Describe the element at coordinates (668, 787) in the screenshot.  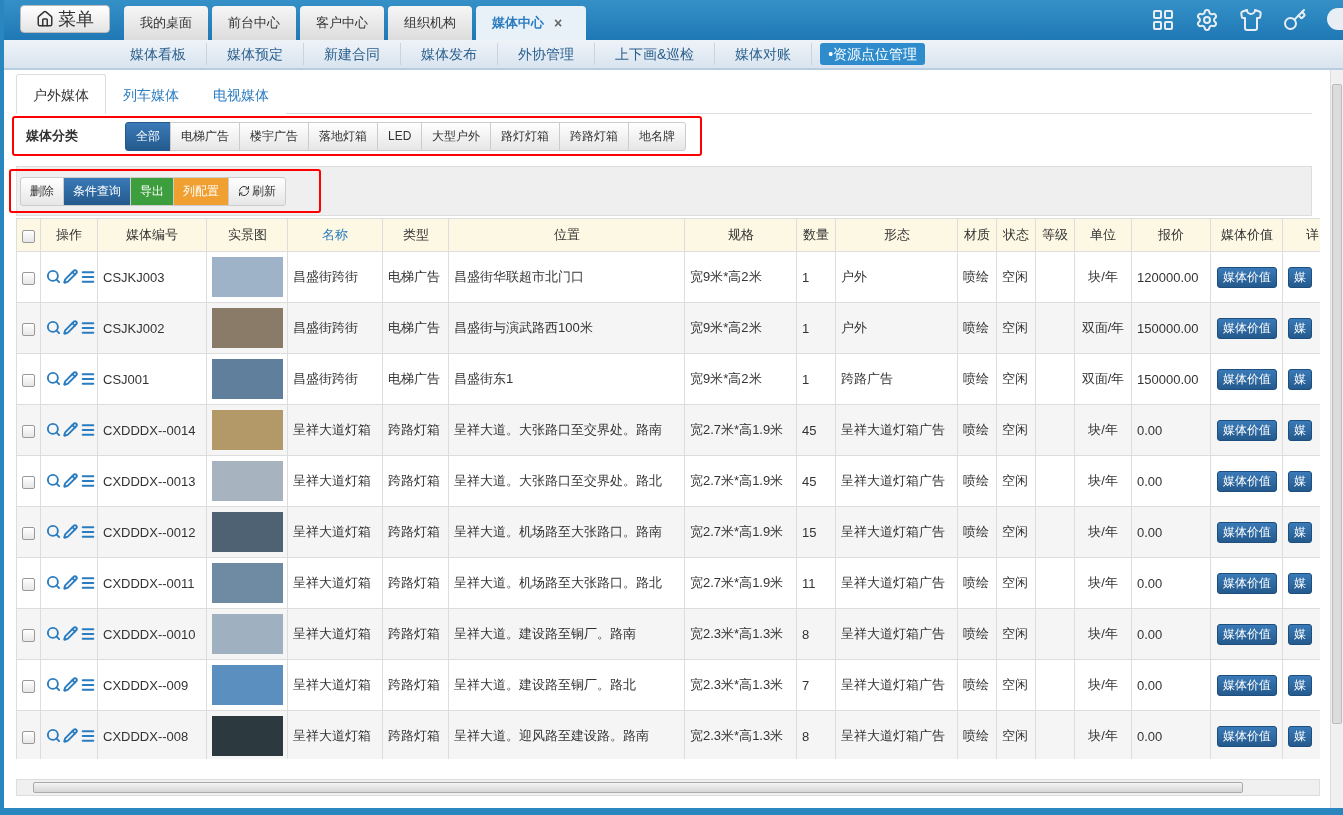
I see `horizontal-scrollbar` at that location.